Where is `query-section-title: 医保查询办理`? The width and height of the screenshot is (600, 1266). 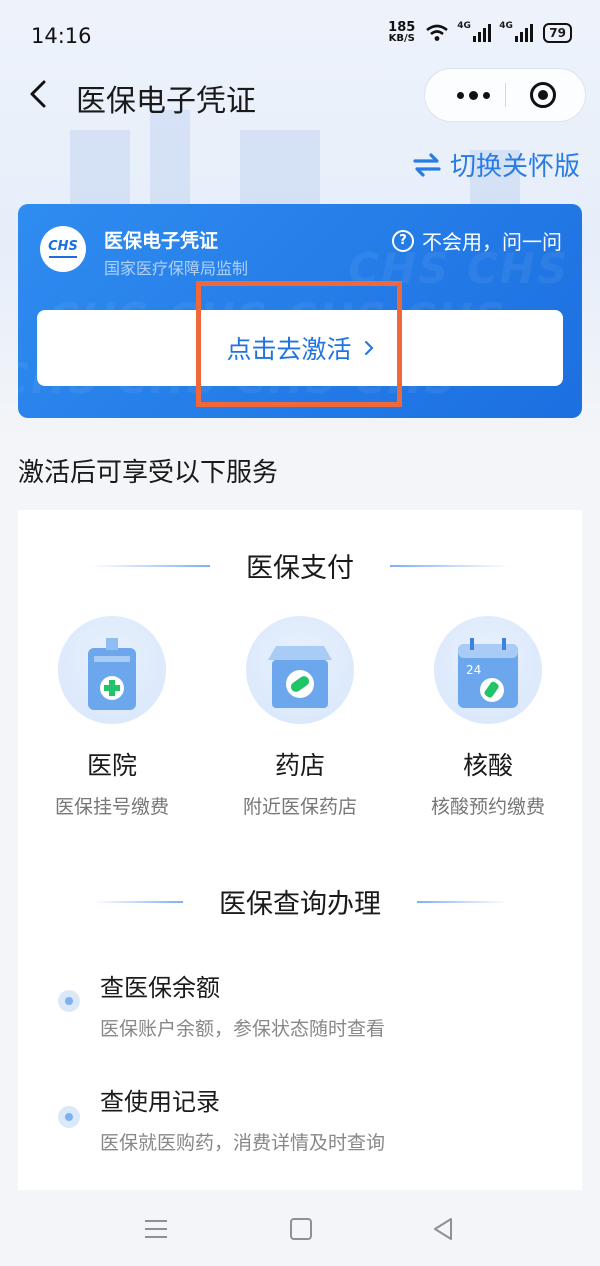 query-section-title: 医保查询办理 is located at coordinates (300, 904).